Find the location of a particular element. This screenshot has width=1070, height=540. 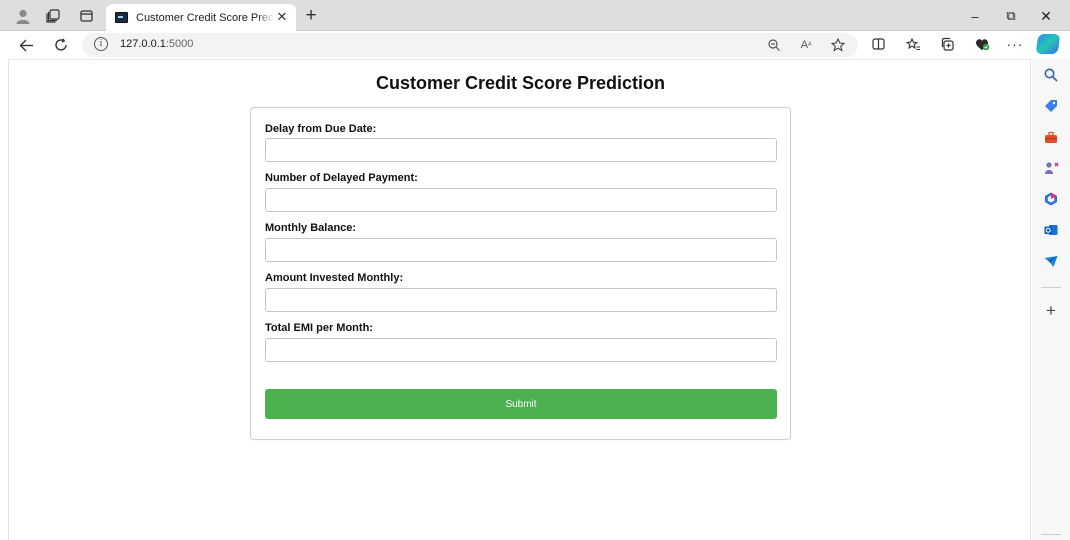

url-port: :5000 is located at coordinates (179, 44).